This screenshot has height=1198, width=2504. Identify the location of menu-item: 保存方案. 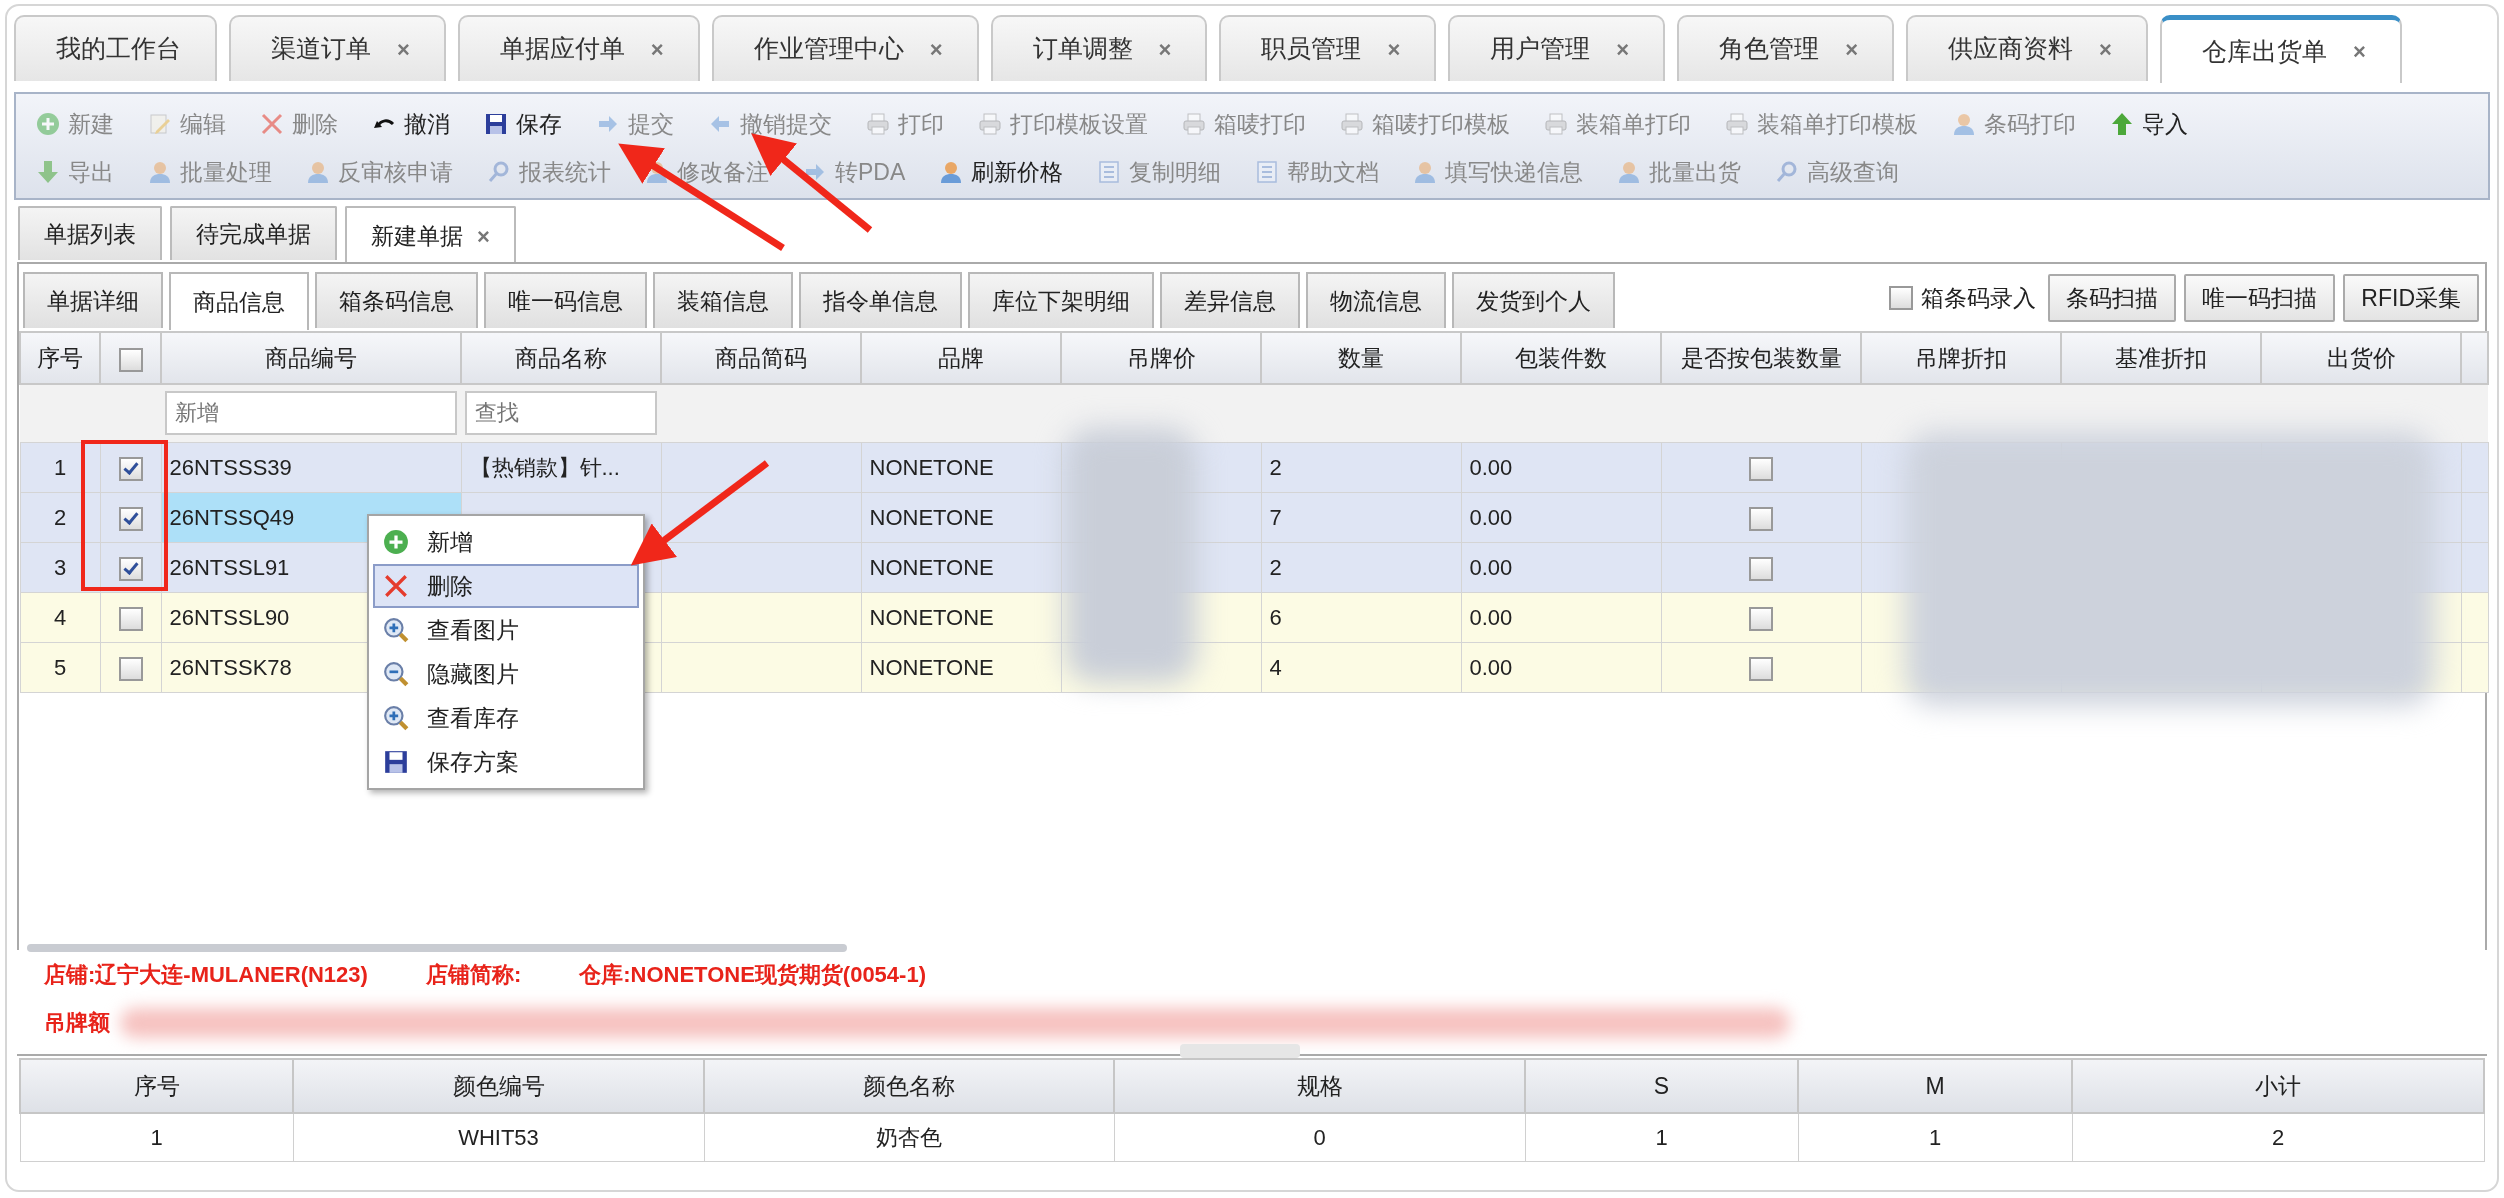
(506, 762).